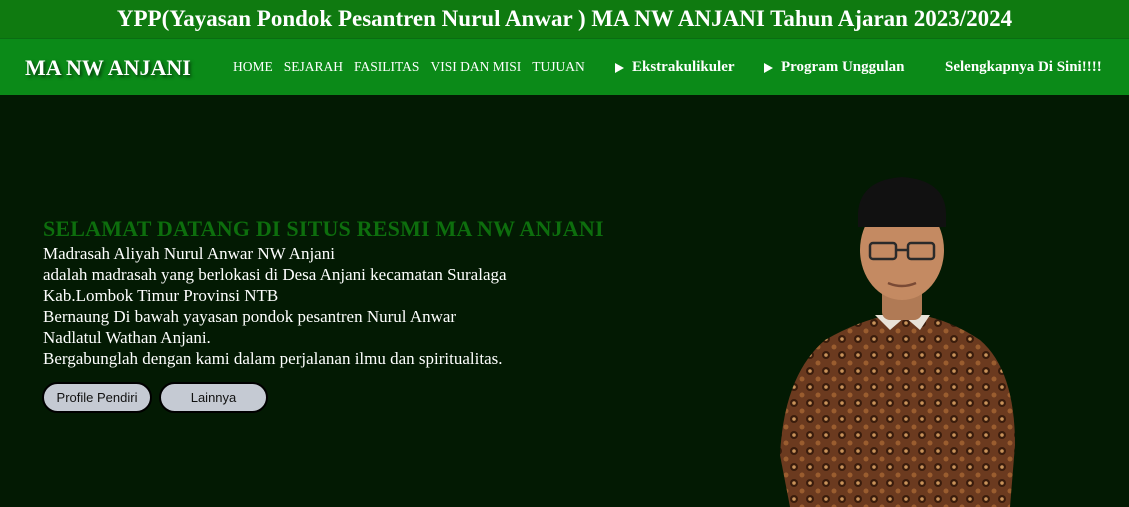 The width and height of the screenshot is (1129, 507). I want to click on nav-link-visi-misi: VISI DAN MISI, so click(475, 67).